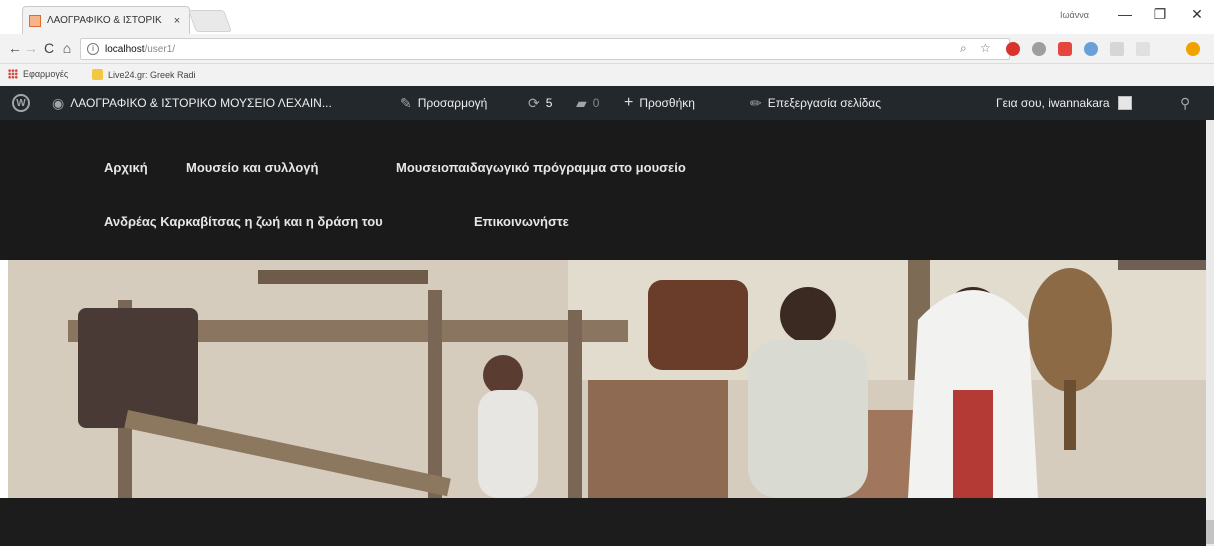 Image resolution: width=1214 pixels, height=546 pixels. I want to click on browser-tabstrip: ΛΑΟΓΡΑΦΙΚΟ & ΙΣΤΟΡΙΚ × Ιωάννα — ❐ ✕, so click(607, 17).